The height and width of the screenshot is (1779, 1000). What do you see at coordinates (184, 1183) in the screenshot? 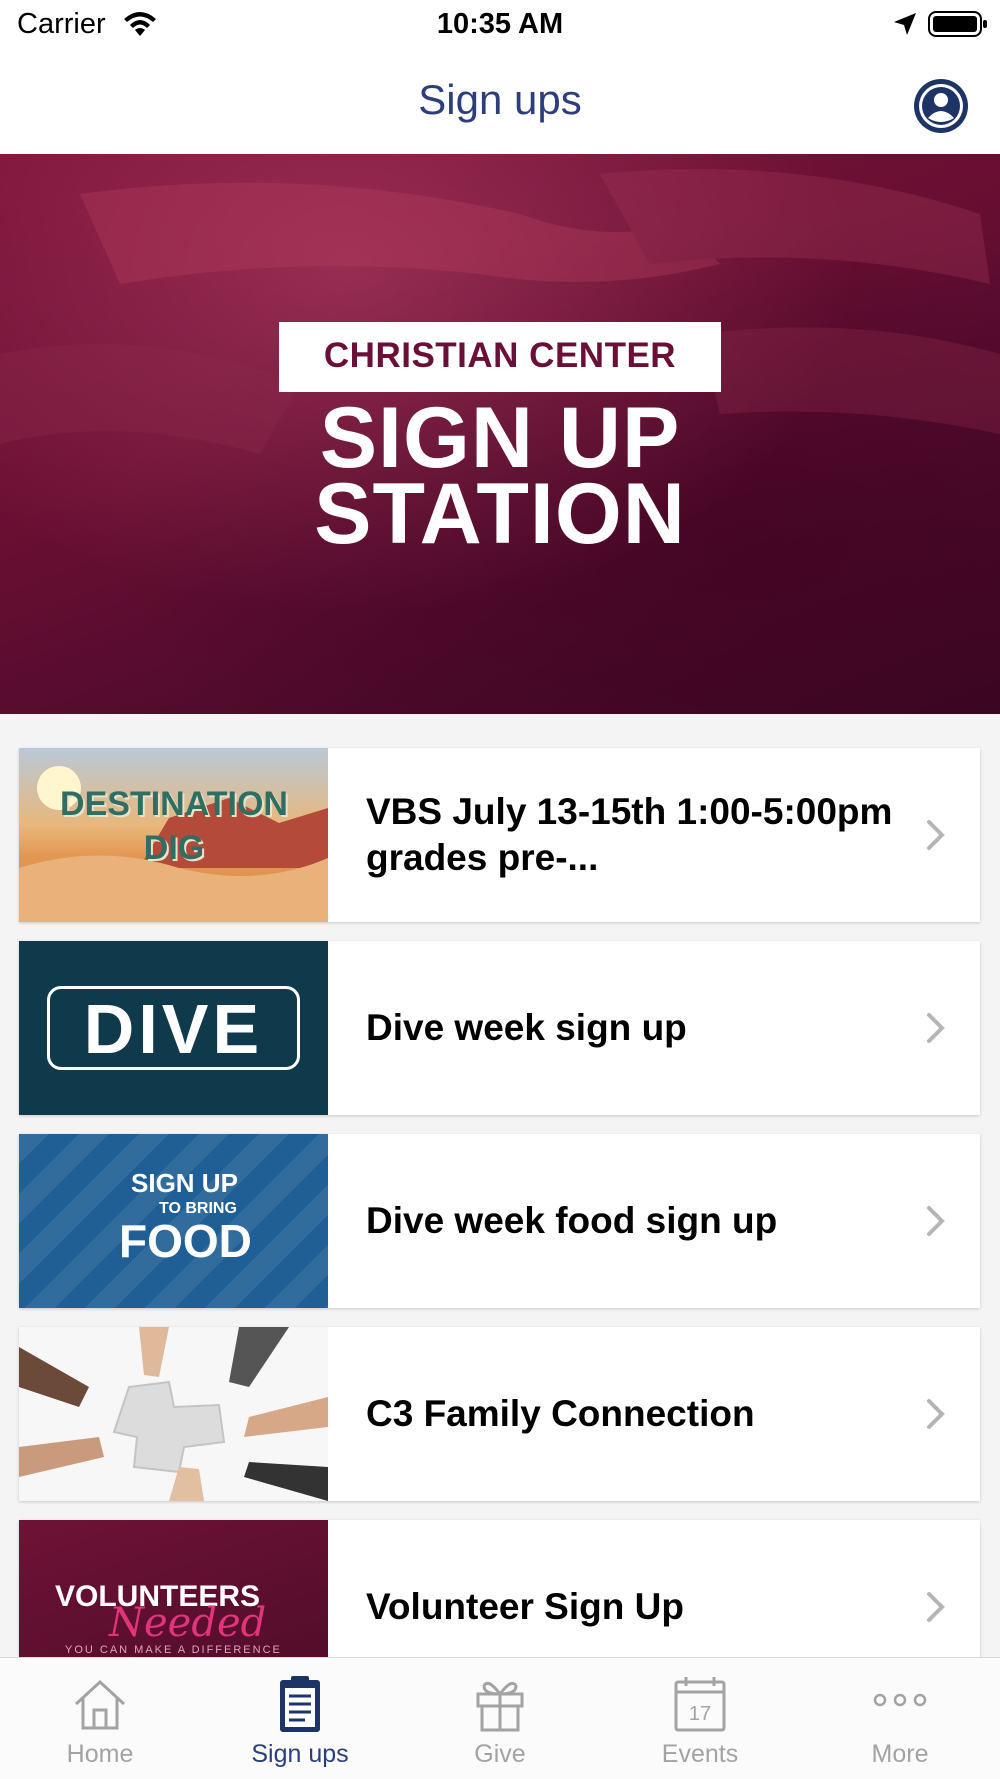
I see `thumb-food-line1: SIGN UP` at bounding box center [184, 1183].